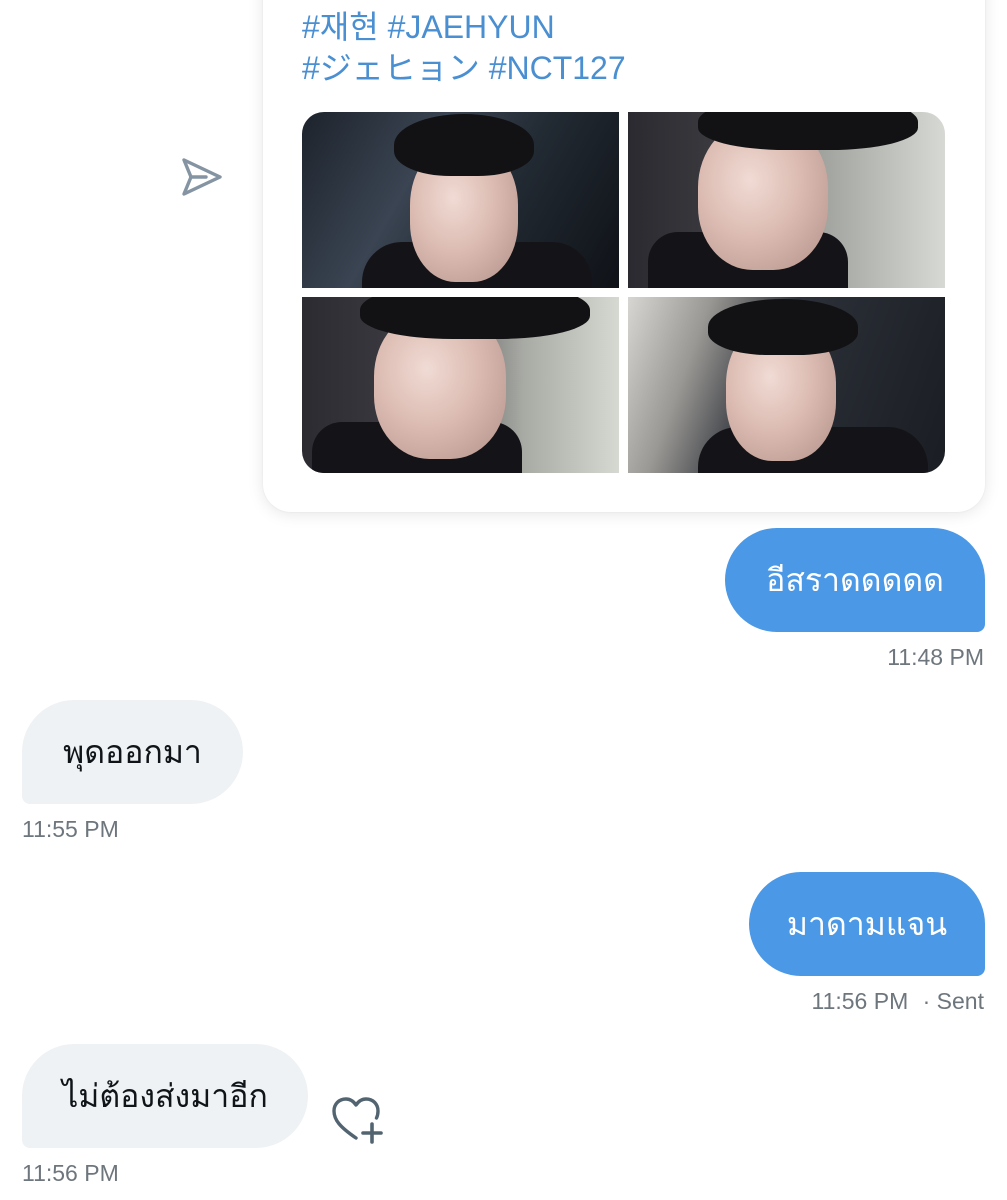  I want to click on message-text: ไม่ต้องส่งมาอีก, so click(165, 1096).